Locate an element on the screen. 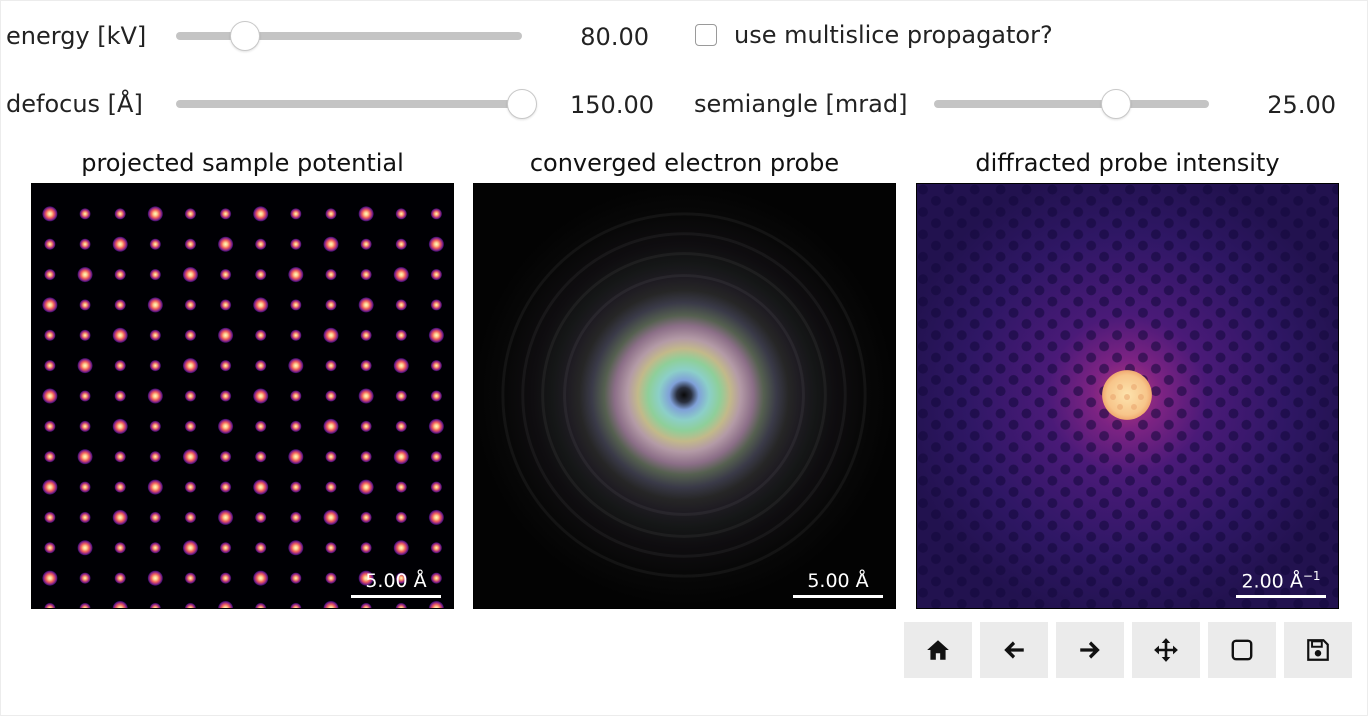 The width and height of the screenshot is (1368, 716). energy-slider-thumb is located at coordinates (245, 36).